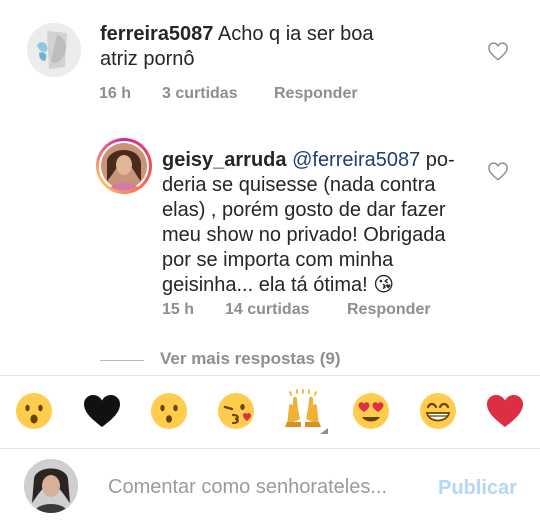 This screenshot has width=540, height=523. I want to click on publish-button: Publicar, so click(477, 488).